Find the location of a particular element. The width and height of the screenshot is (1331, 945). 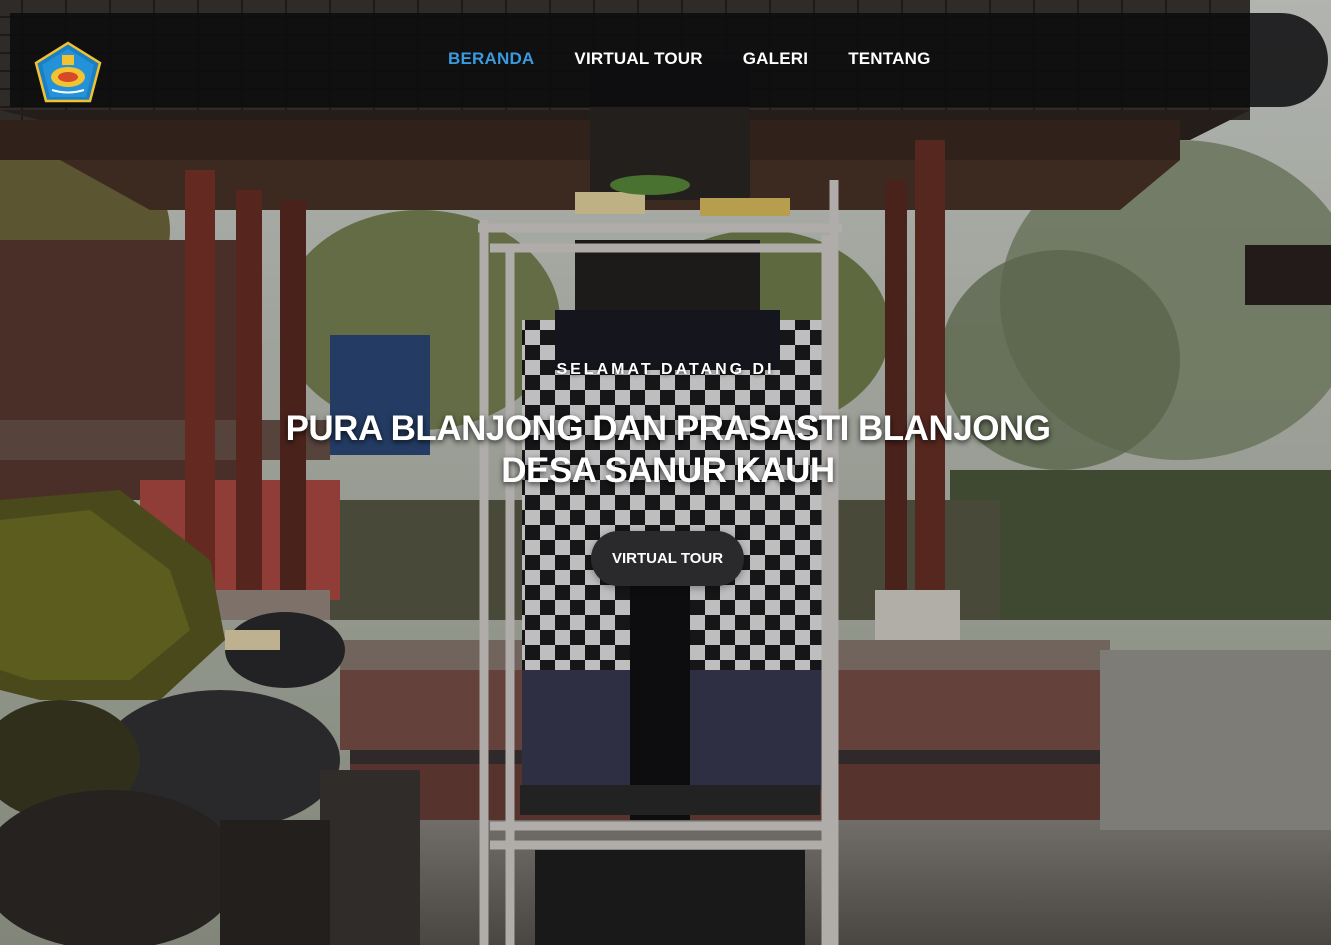

nav-item-tentang: TENTANG is located at coordinates (889, 59).